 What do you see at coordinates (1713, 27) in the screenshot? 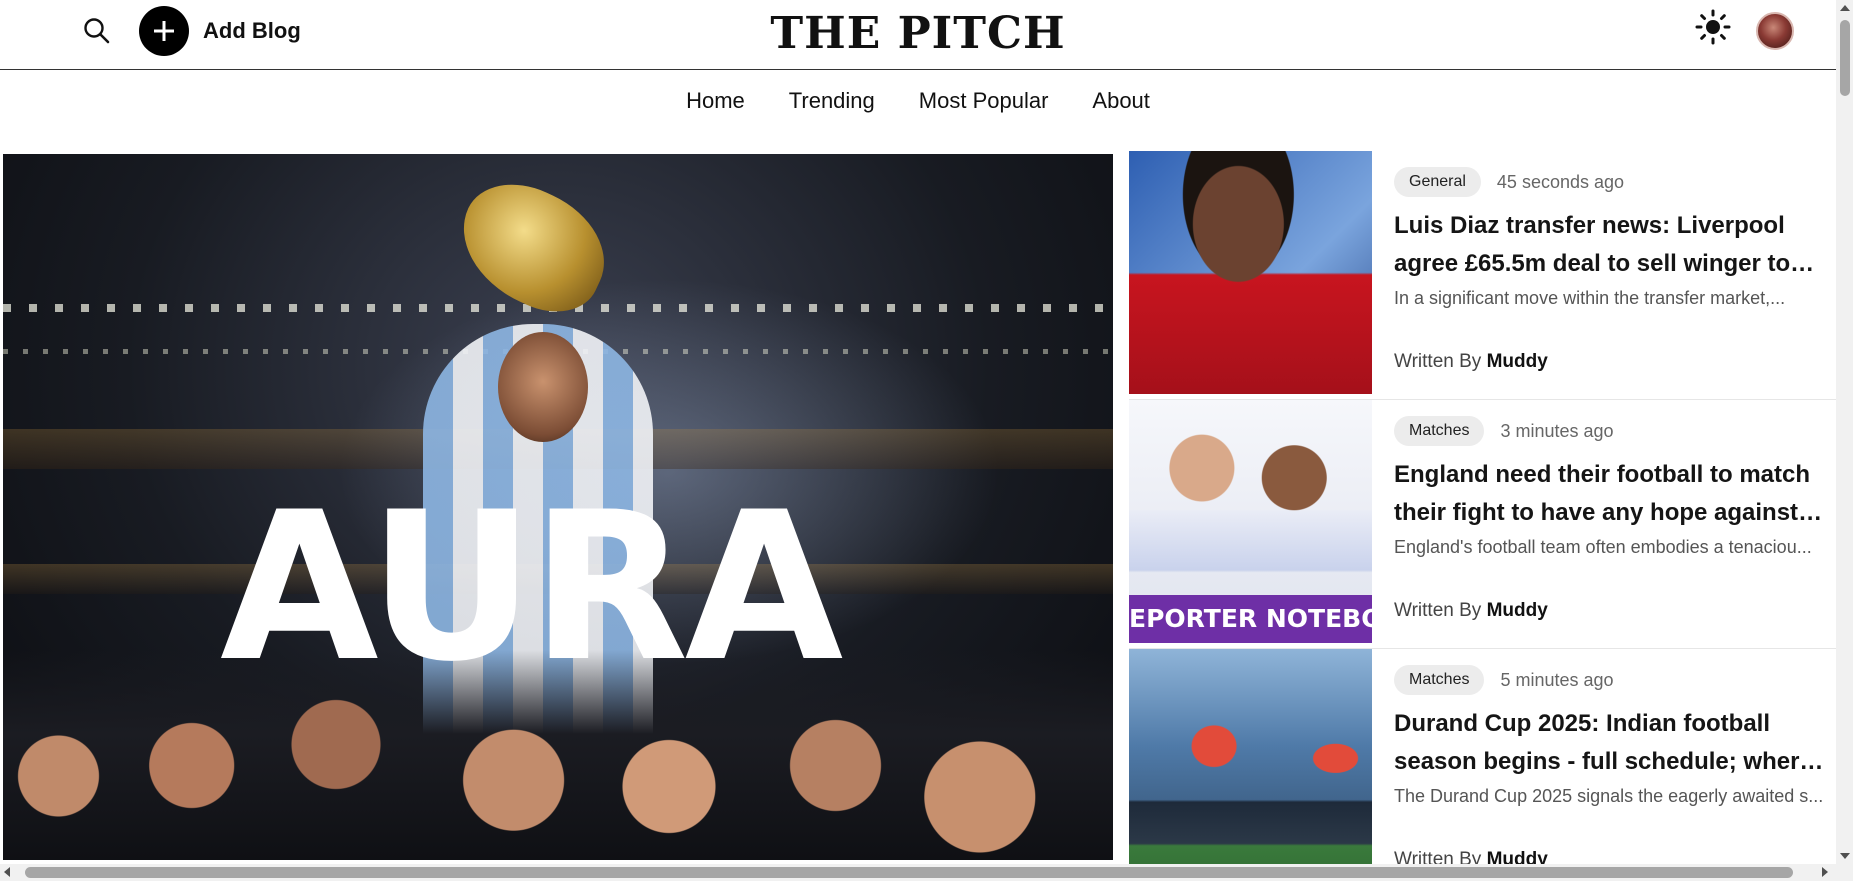
I see `sun-icon` at bounding box center [1713, 27].